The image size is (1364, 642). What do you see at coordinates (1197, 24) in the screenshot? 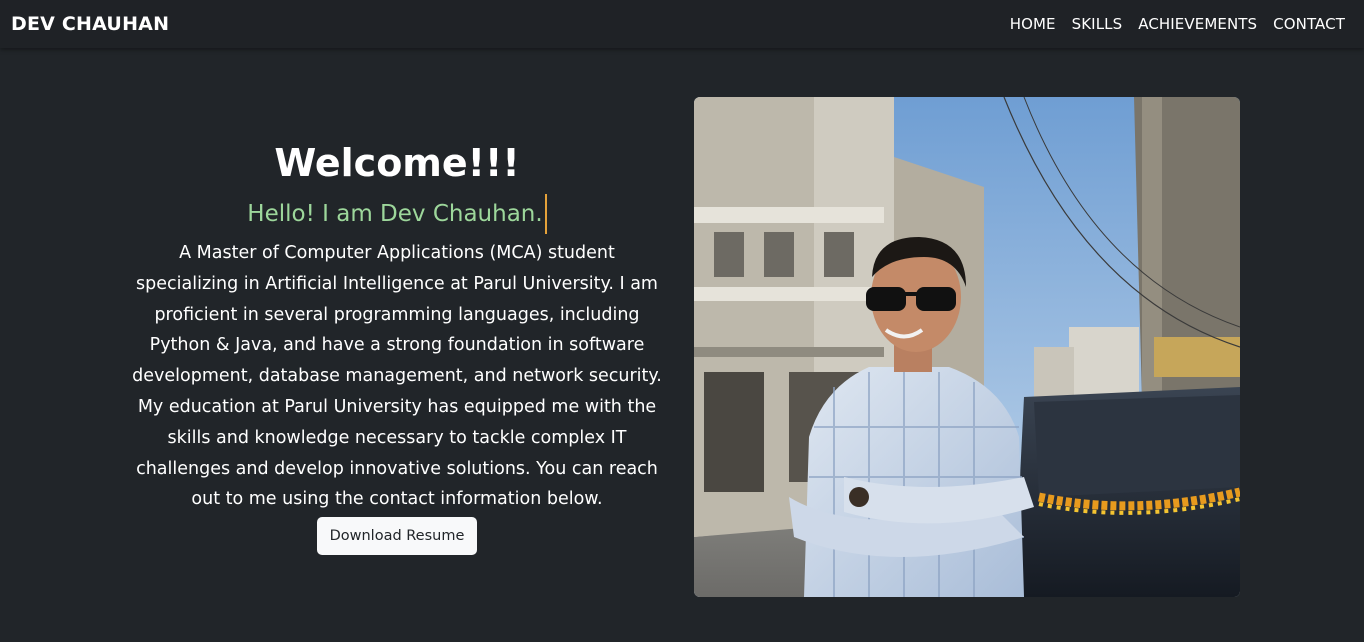
I see `nav-achievements-link: ACHIEVEMENTS` at bounding box center [1197, 24].